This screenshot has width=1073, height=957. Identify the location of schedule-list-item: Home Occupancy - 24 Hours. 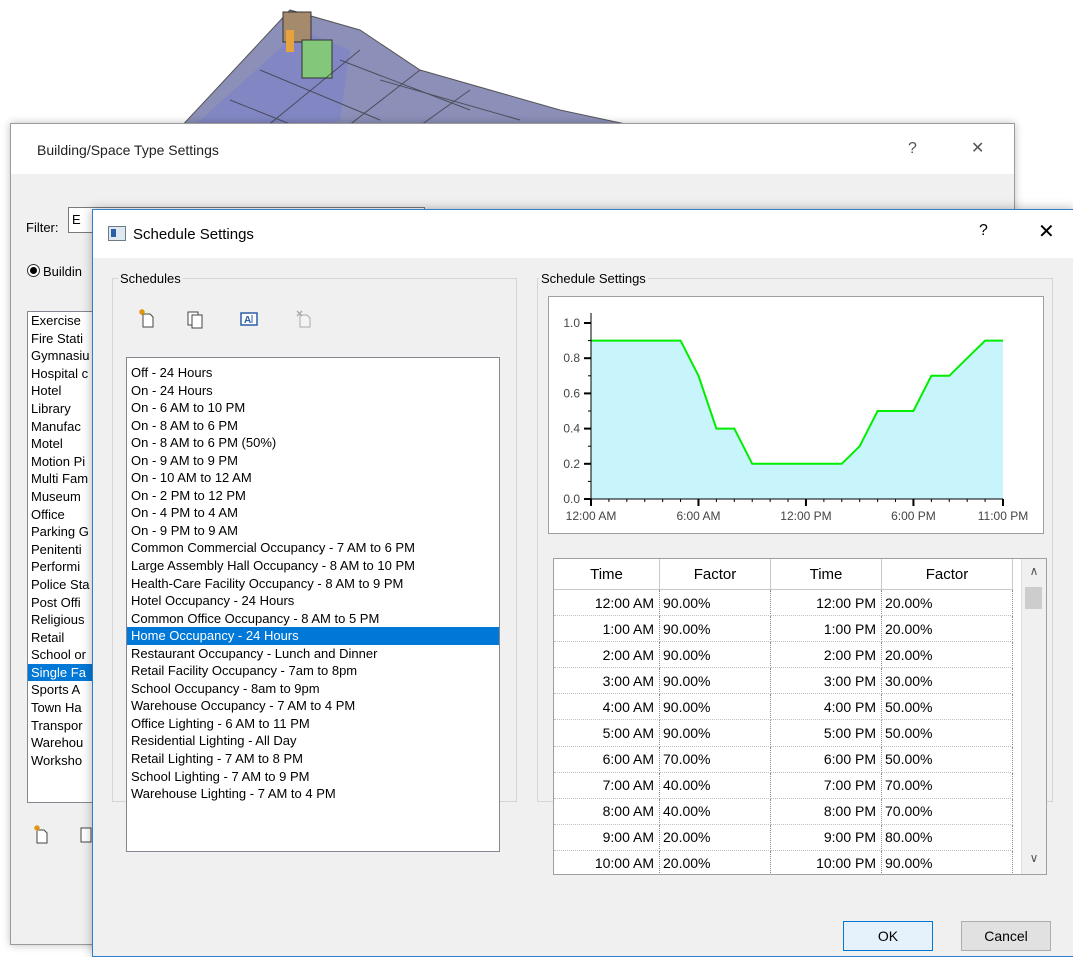
(313, 636).